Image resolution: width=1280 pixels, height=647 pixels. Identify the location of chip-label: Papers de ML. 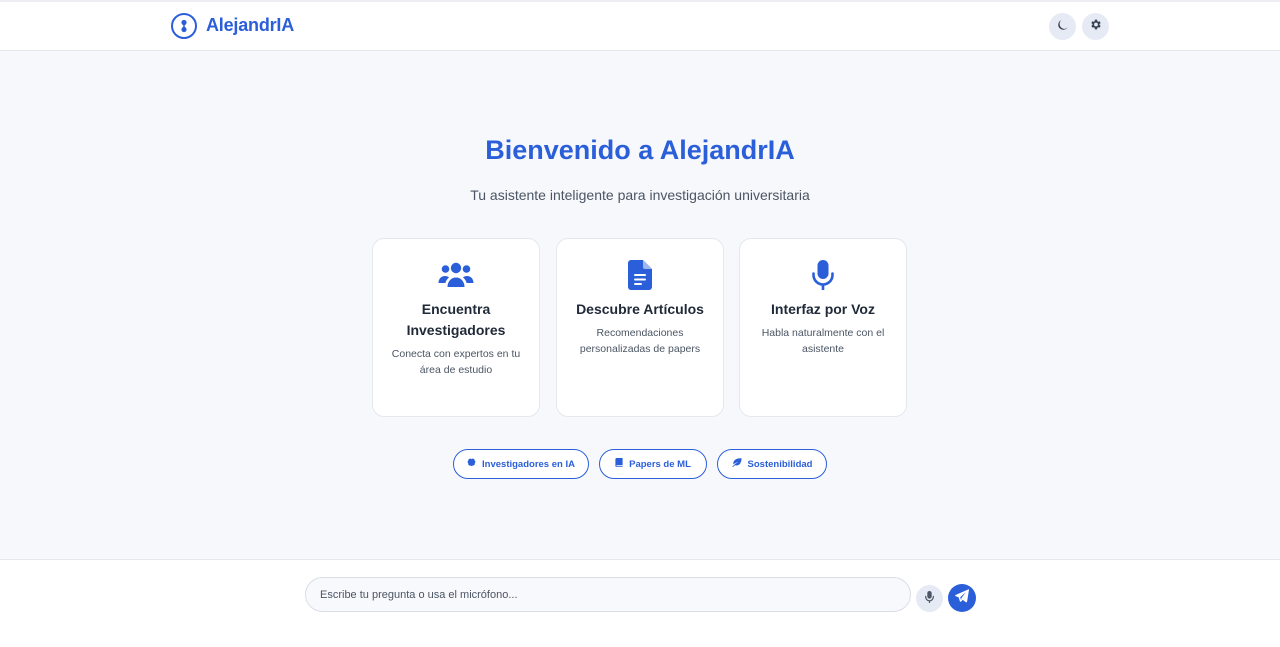
(660, 464).